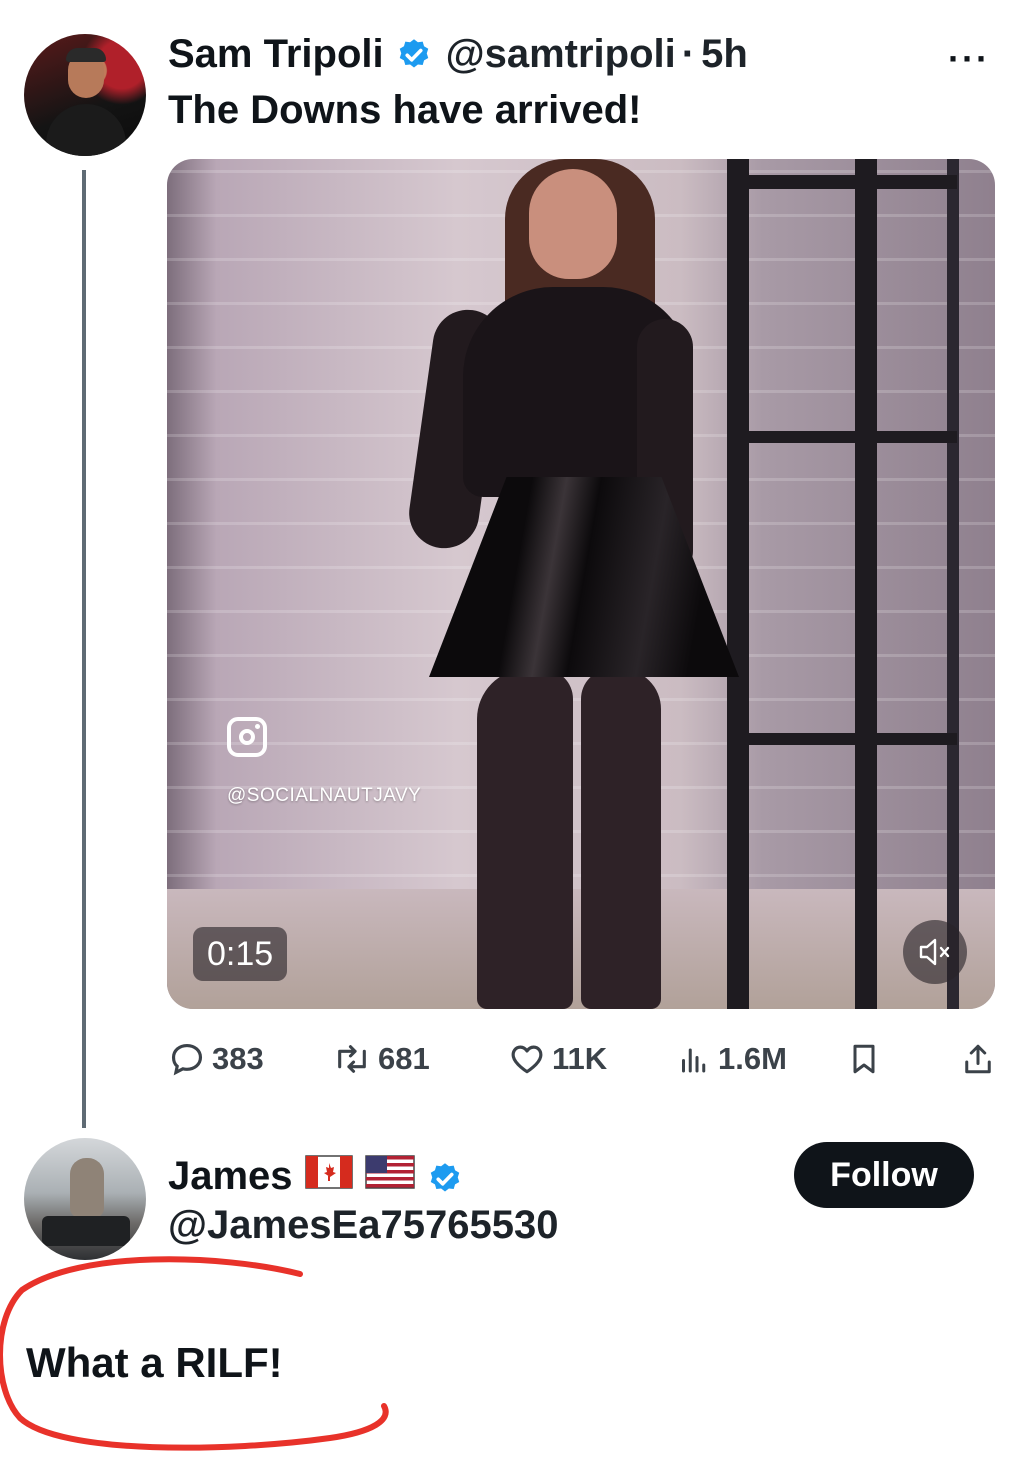  What do you see at coordinates (276, 54) in the screenshot?
I see `author-name: Sam Tripoli` at bounding box center [276, 54].